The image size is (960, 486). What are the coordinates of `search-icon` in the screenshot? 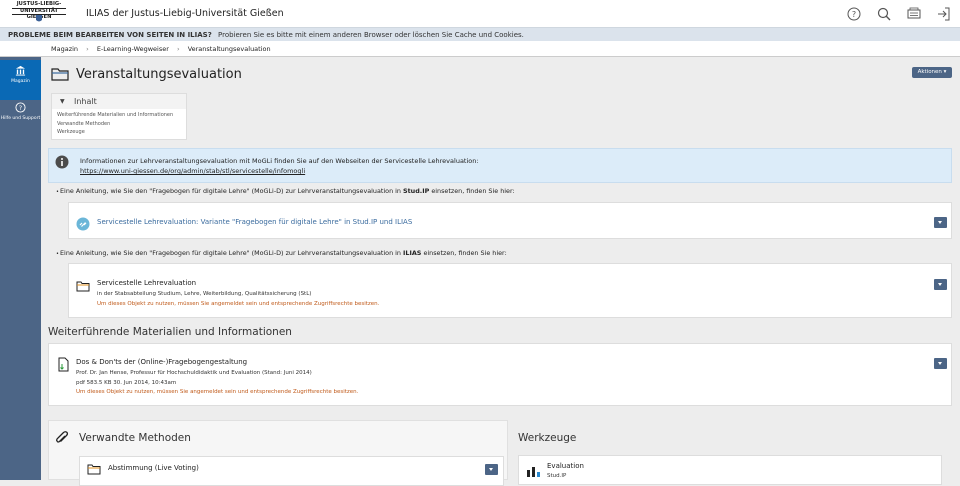 It's located at (884, 14).